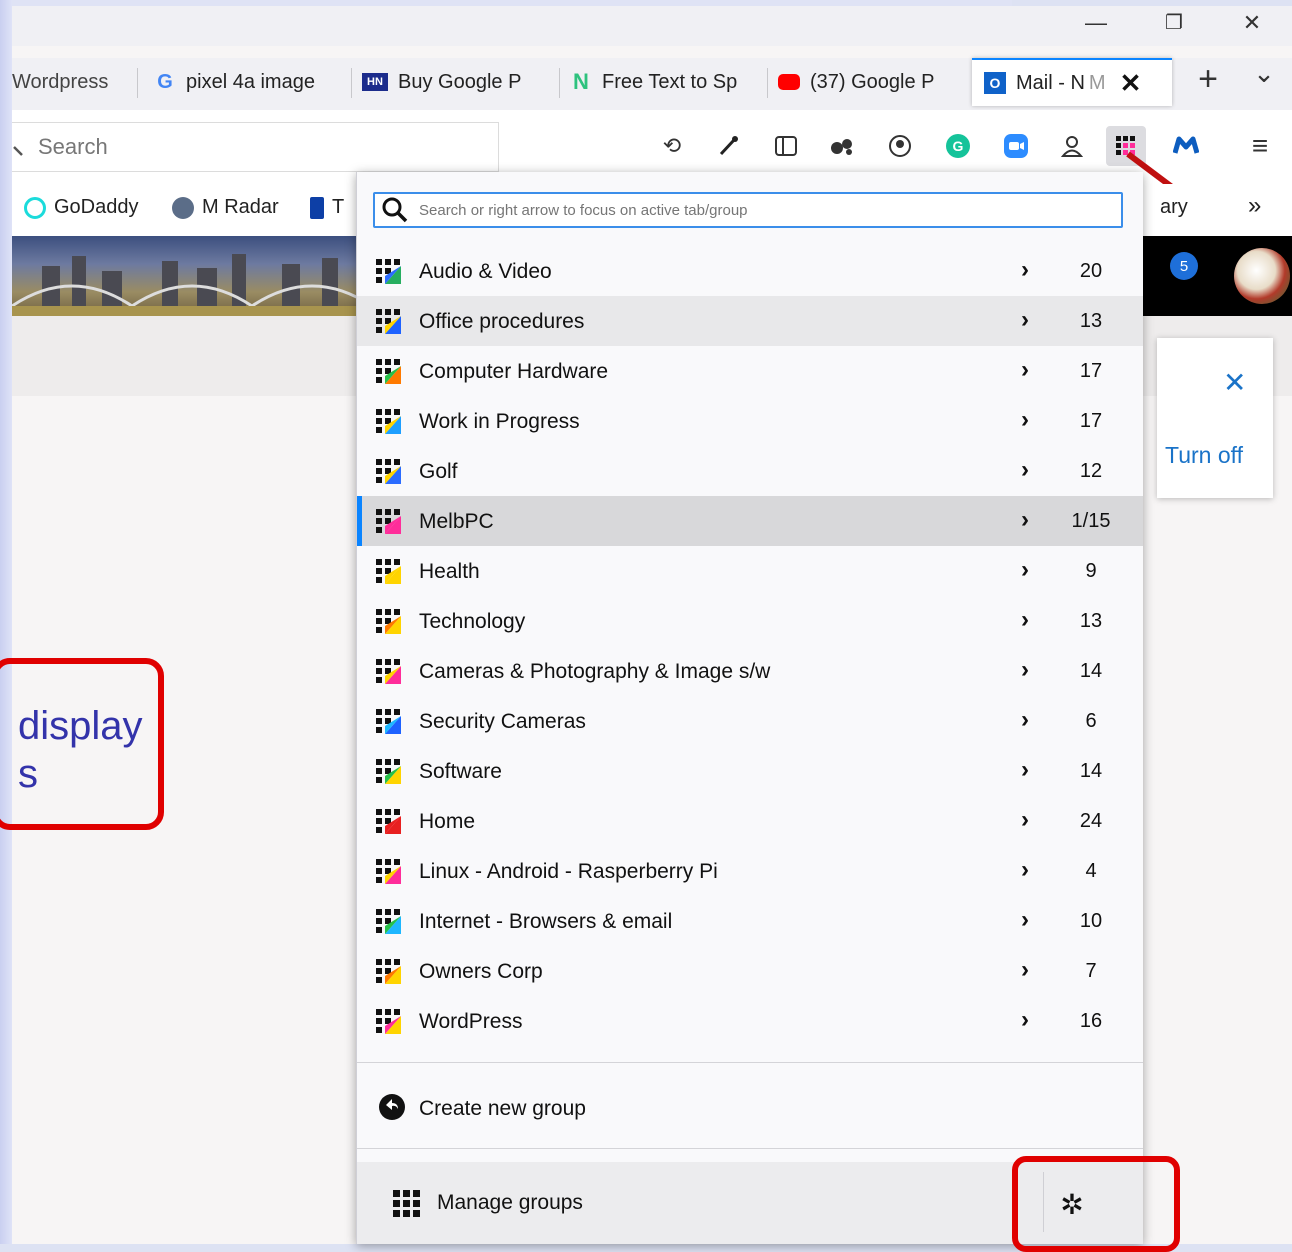 The width and height of the screenshot is (1292, 1252). What do you see at coordinates (1215, 418) in the screenshot?
I see `notification-popup: ✕ Turn off` at bounding box center [1215, 418].